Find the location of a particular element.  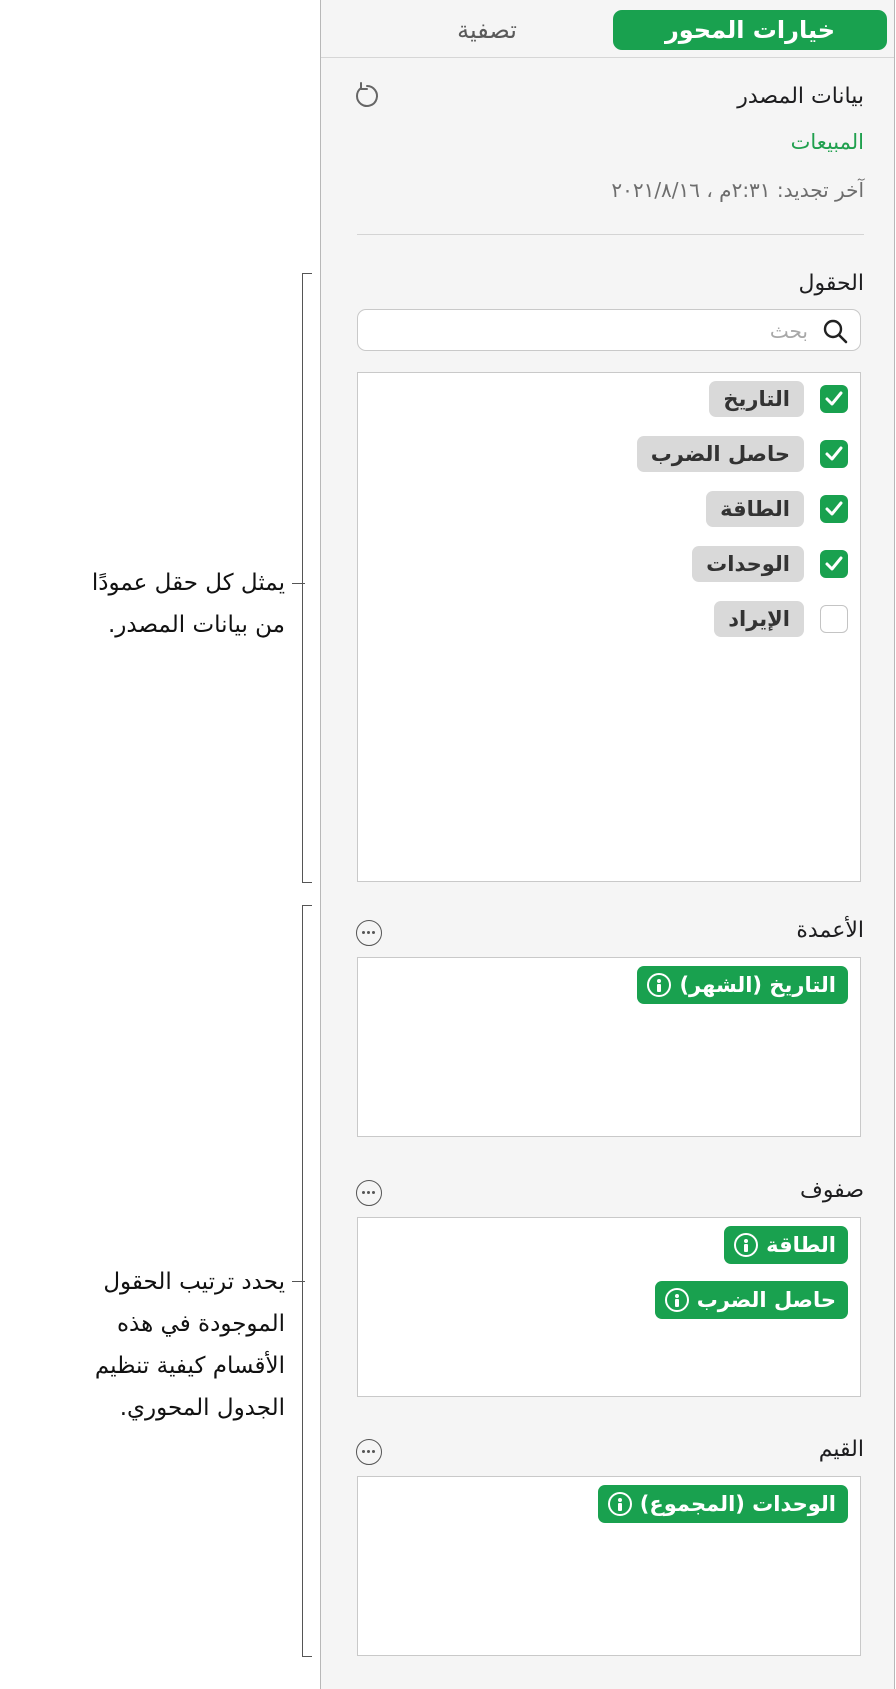

fields-bracket is located at coordinates (307, 578).